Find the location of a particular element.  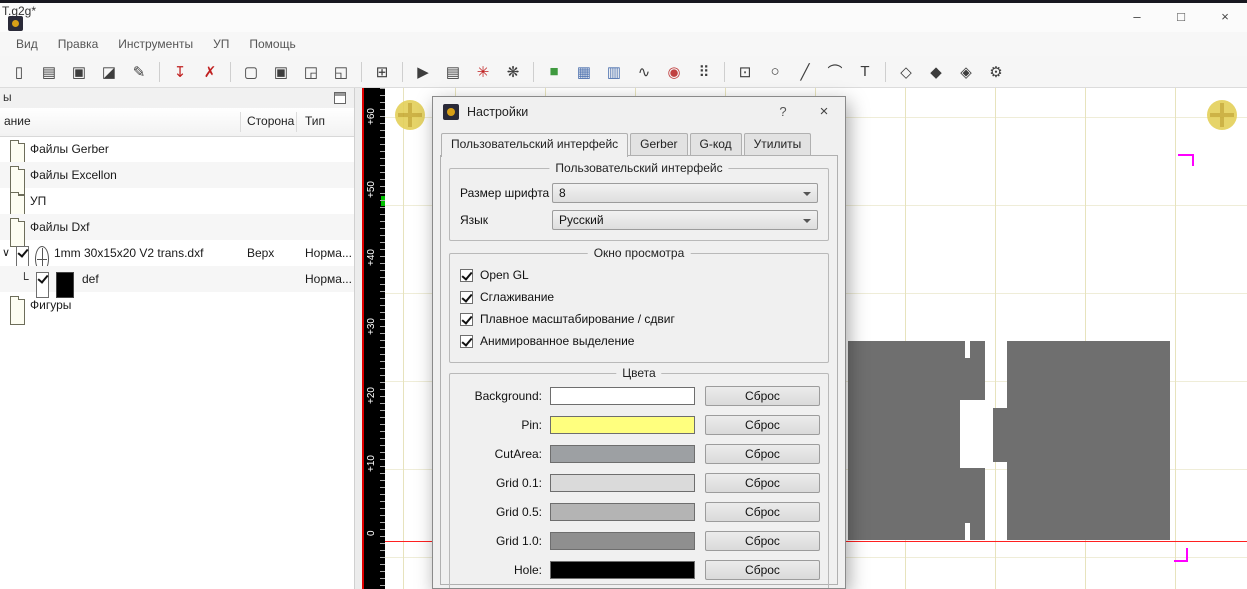

add-document-icon: ▥ is located at coordinates (614, 72).